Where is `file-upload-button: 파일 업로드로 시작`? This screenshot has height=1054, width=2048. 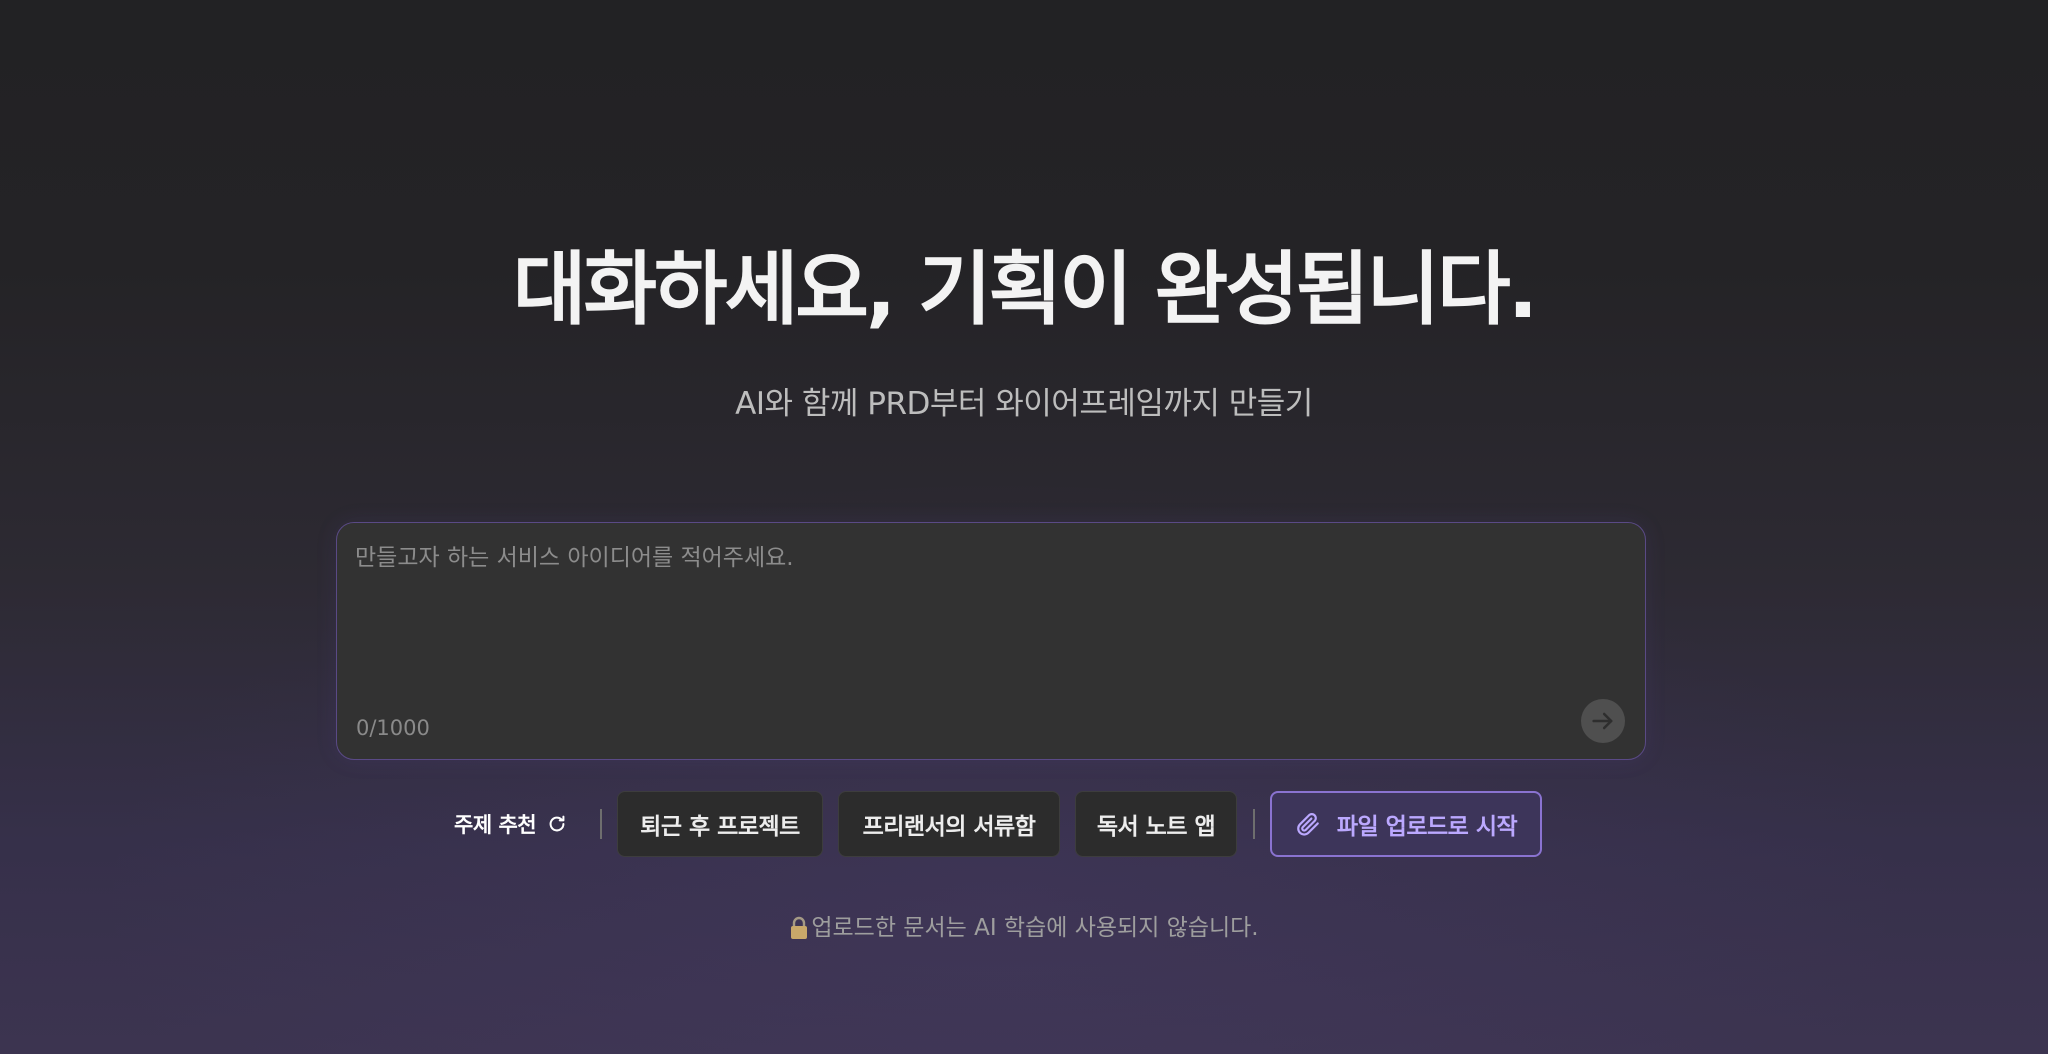 file-upload-button: 파일 업로드로 시작 is located at coordinates (1406, 824).